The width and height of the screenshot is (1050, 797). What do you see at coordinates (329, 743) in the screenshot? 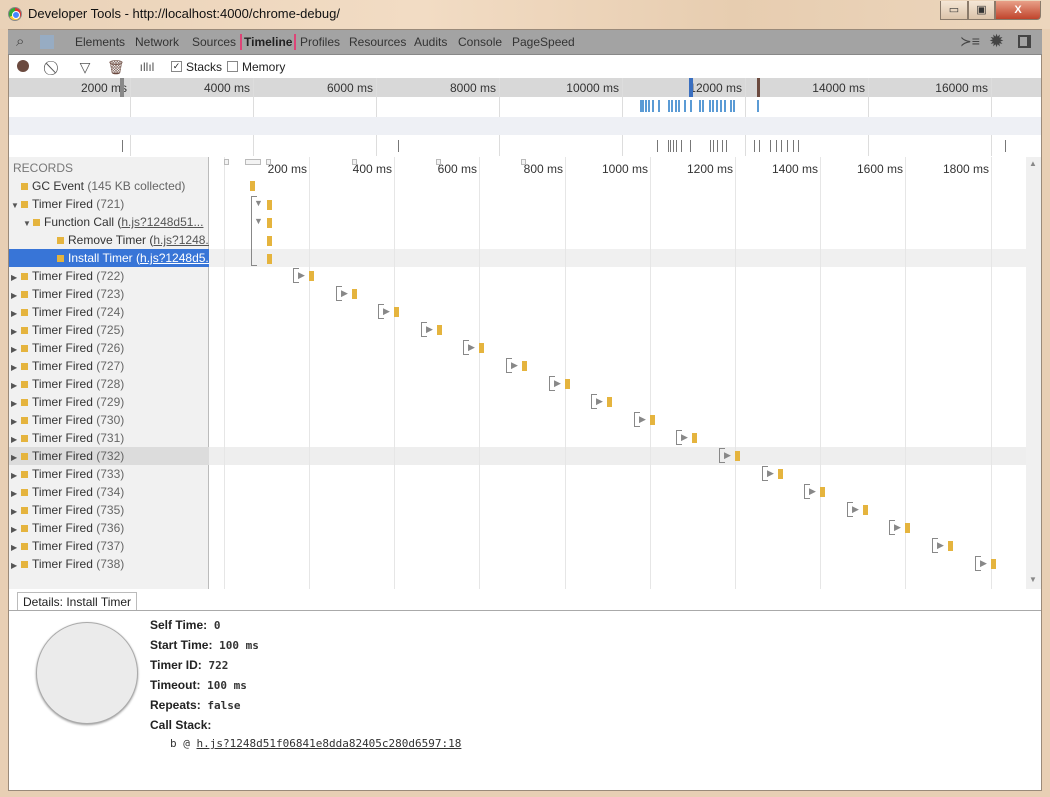
I see `stack-link: h.js?1248d51f06841e8dda82405c280d6597:18` at bounding box center [329, 743].